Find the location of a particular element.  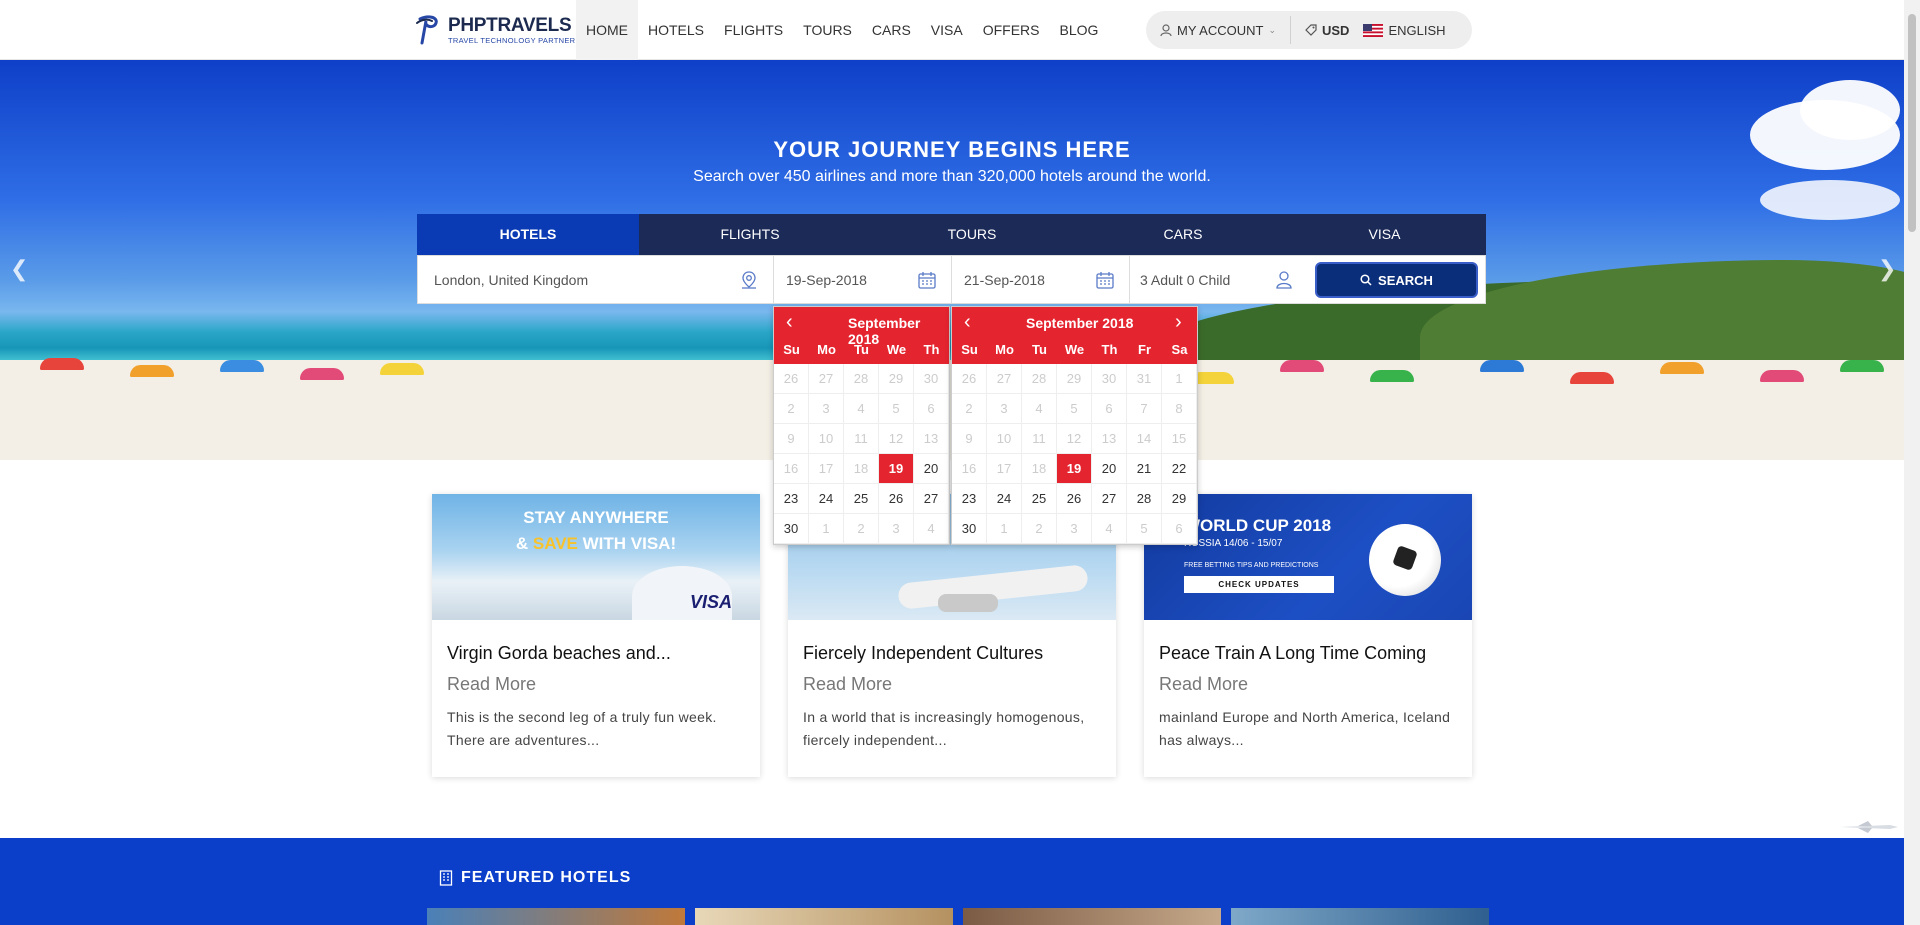

datepicker-day: 4 is located at coordinates (1109, 529).